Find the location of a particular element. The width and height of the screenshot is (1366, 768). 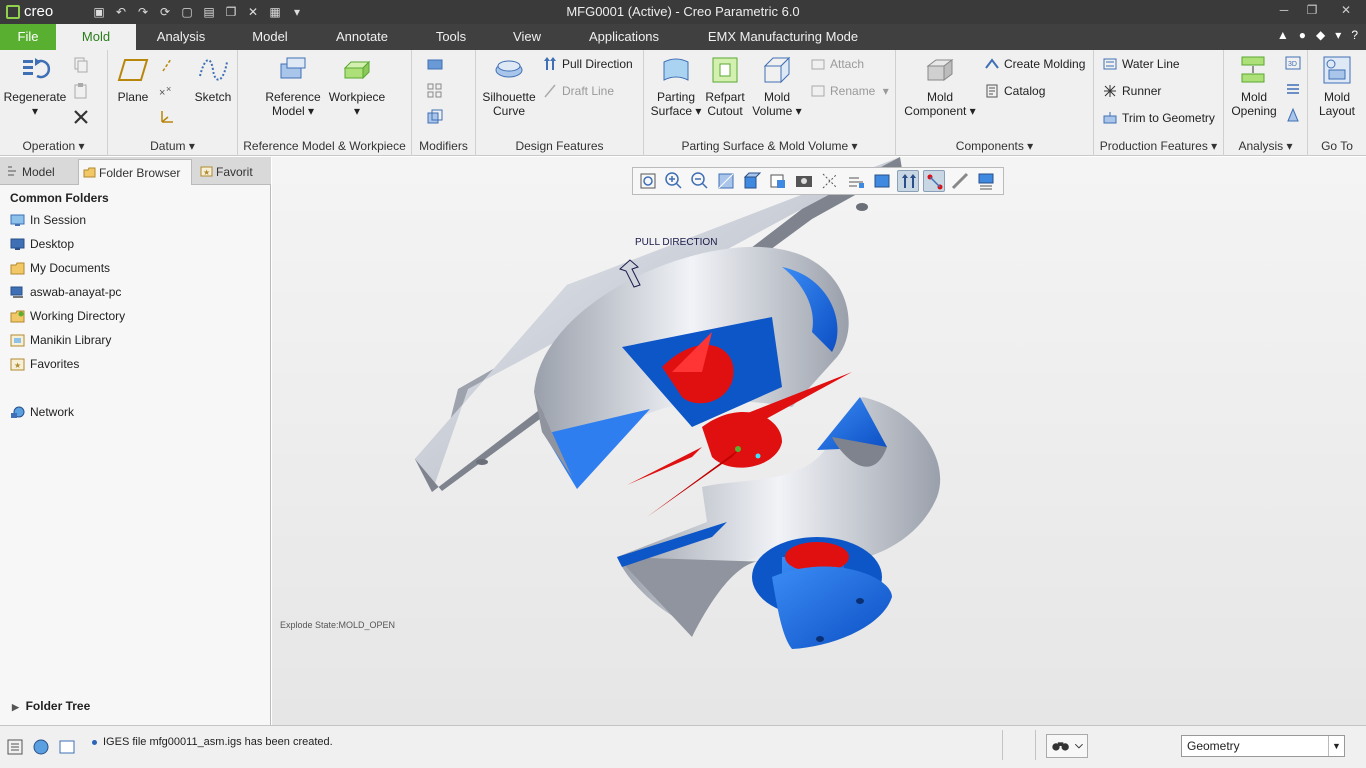

window-switch-icon: ▦ is located at coordinates (275, 12).